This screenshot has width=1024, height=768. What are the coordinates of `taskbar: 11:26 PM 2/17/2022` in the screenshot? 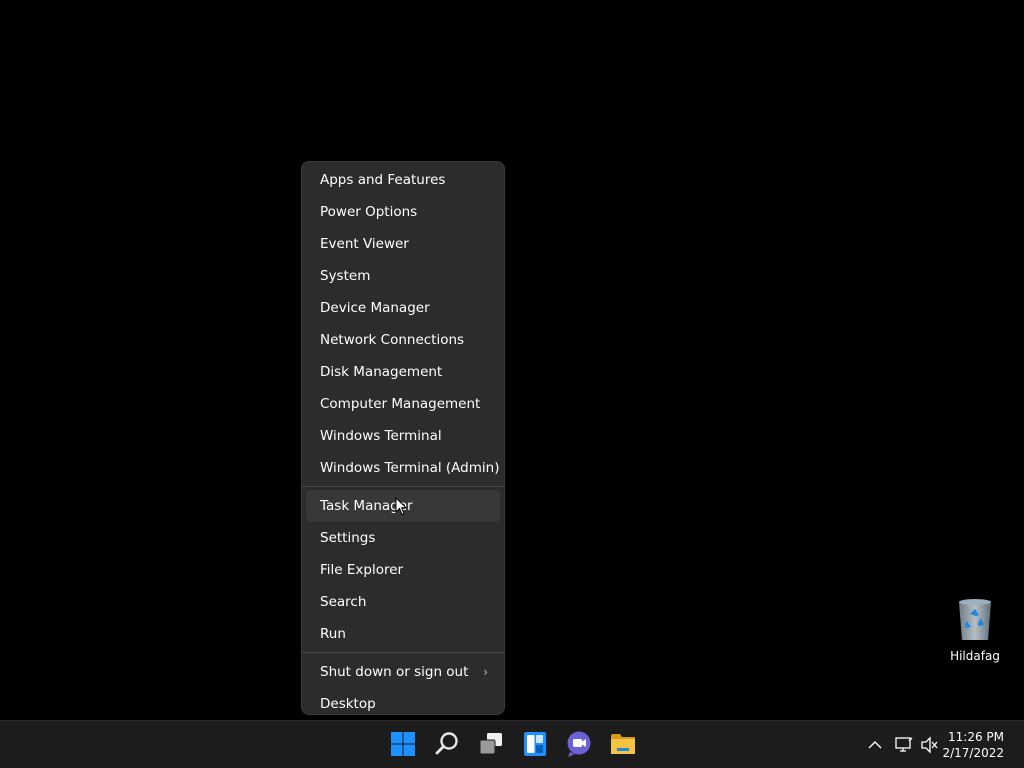 It's located at (512, 744).